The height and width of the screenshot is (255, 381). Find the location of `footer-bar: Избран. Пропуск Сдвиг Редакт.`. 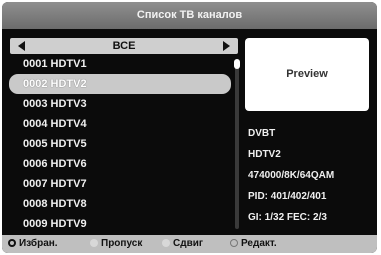

footer-bar: Избран. Пропуск Сдвиг Редакт. is located at coordinates (189, 244).